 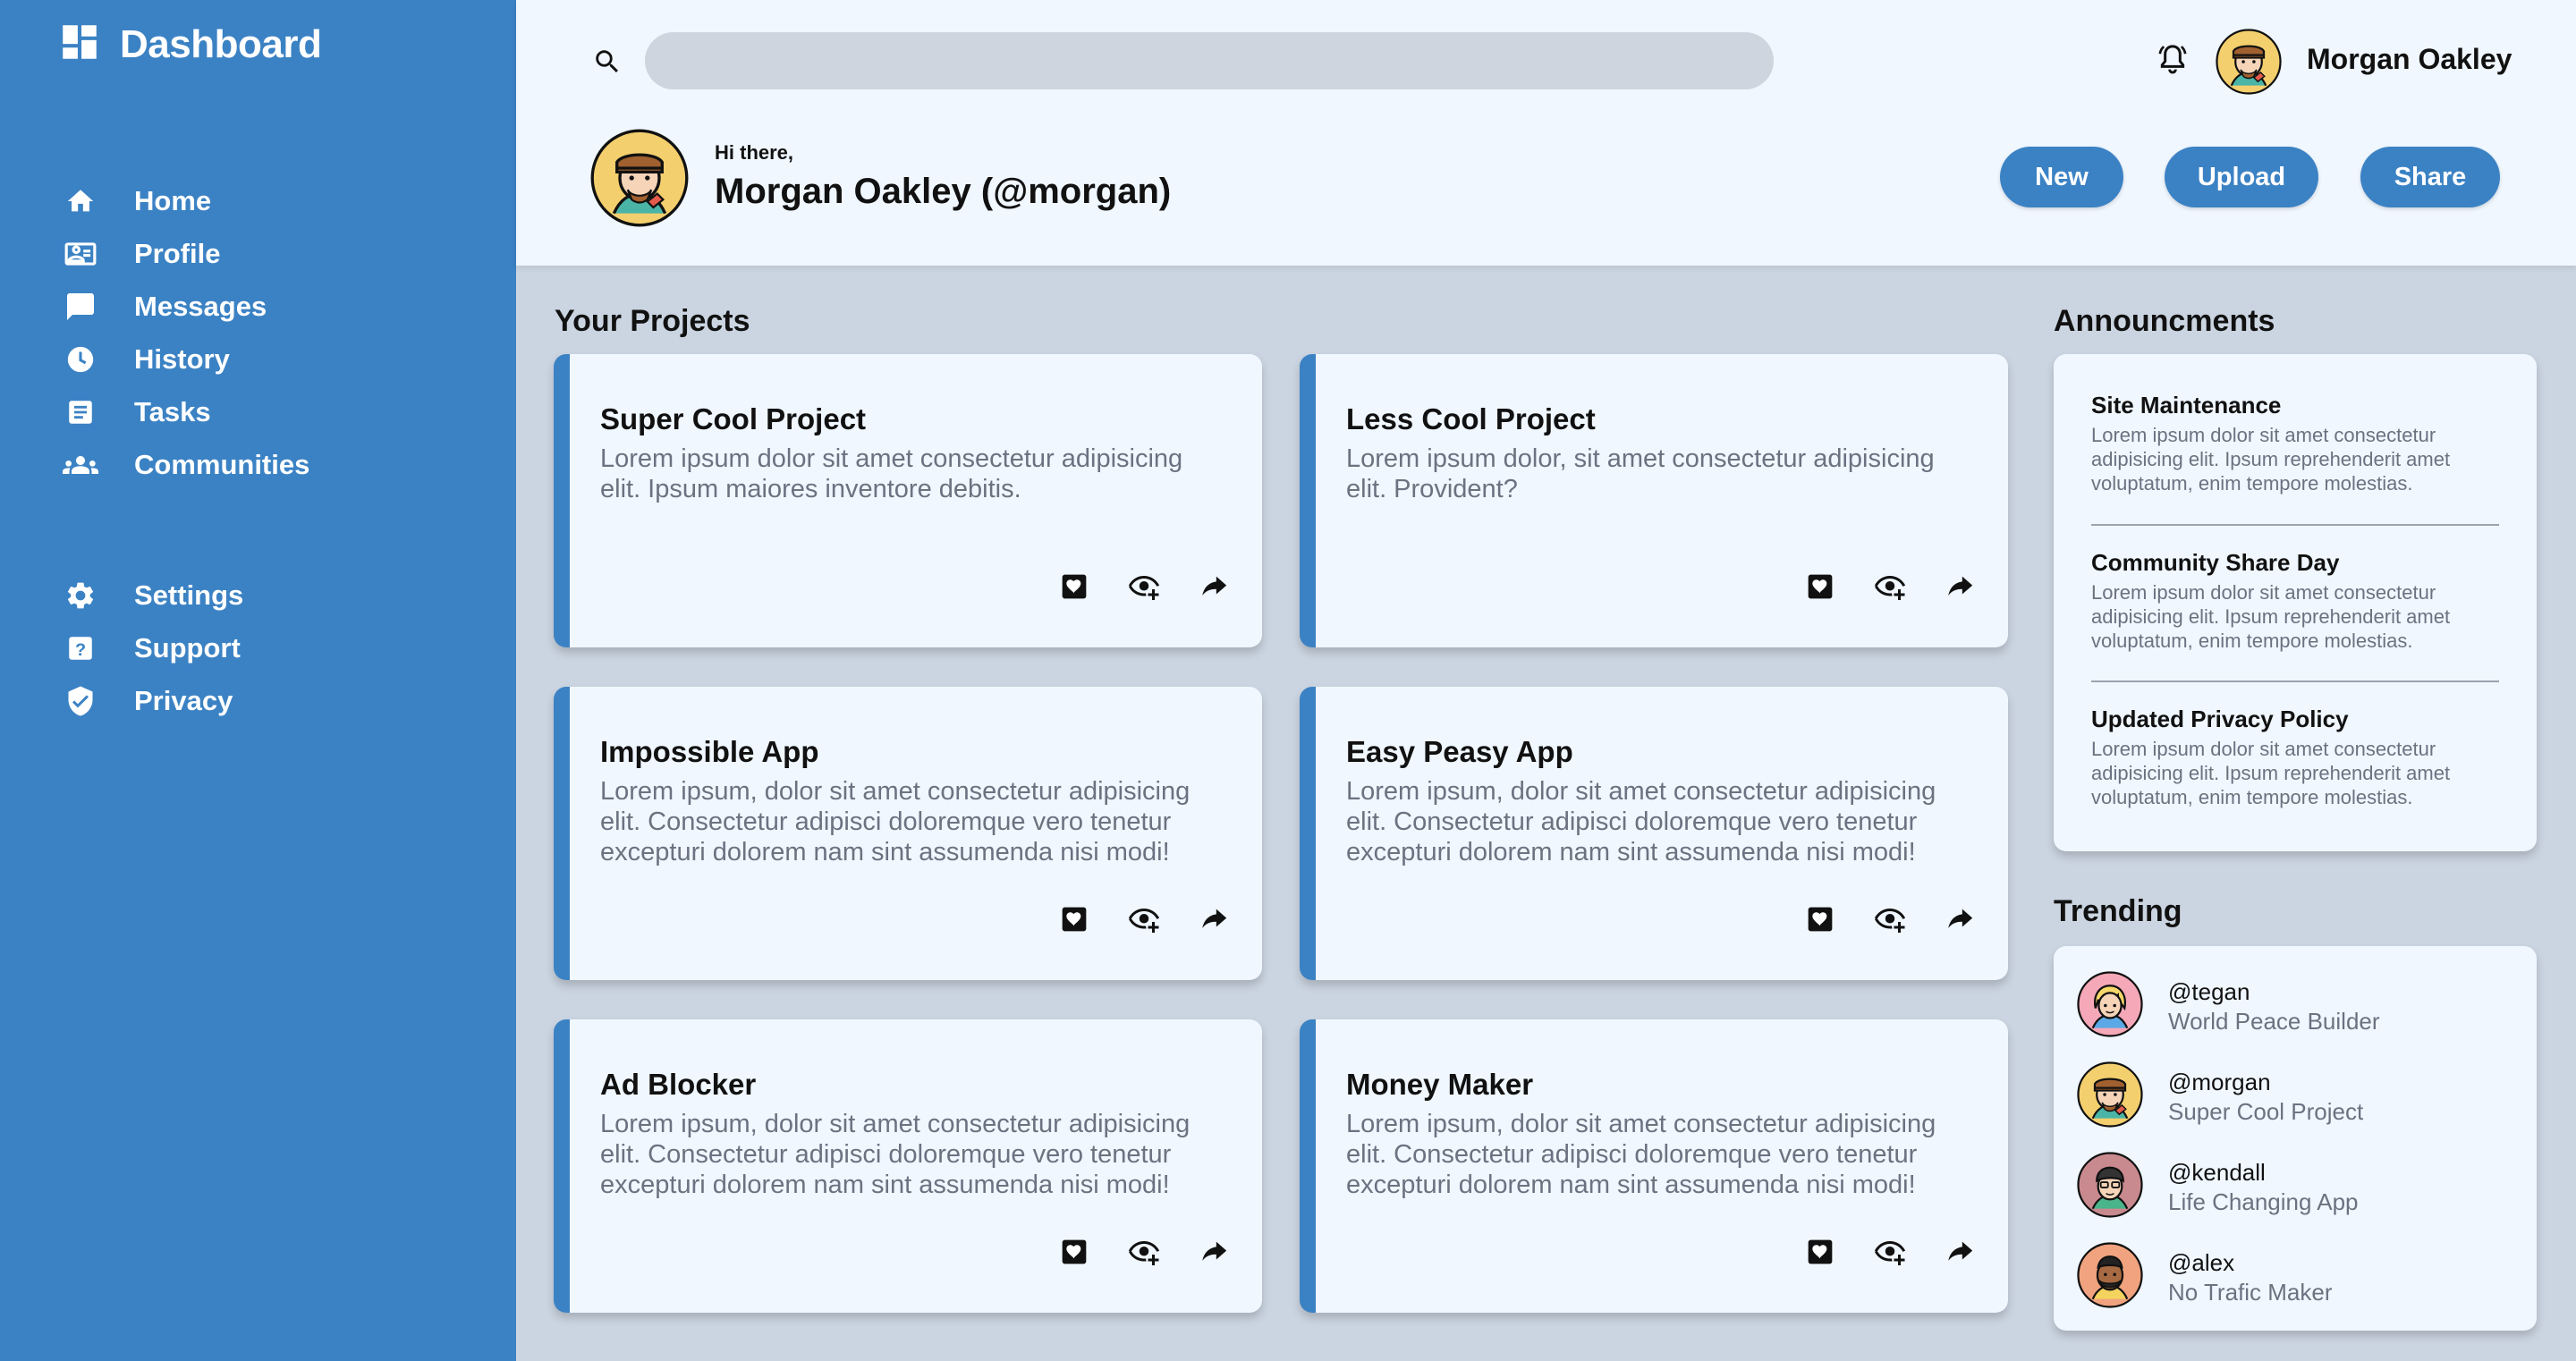 I want to click on trending-handle: @alex, so click(x=2201, y=1262).